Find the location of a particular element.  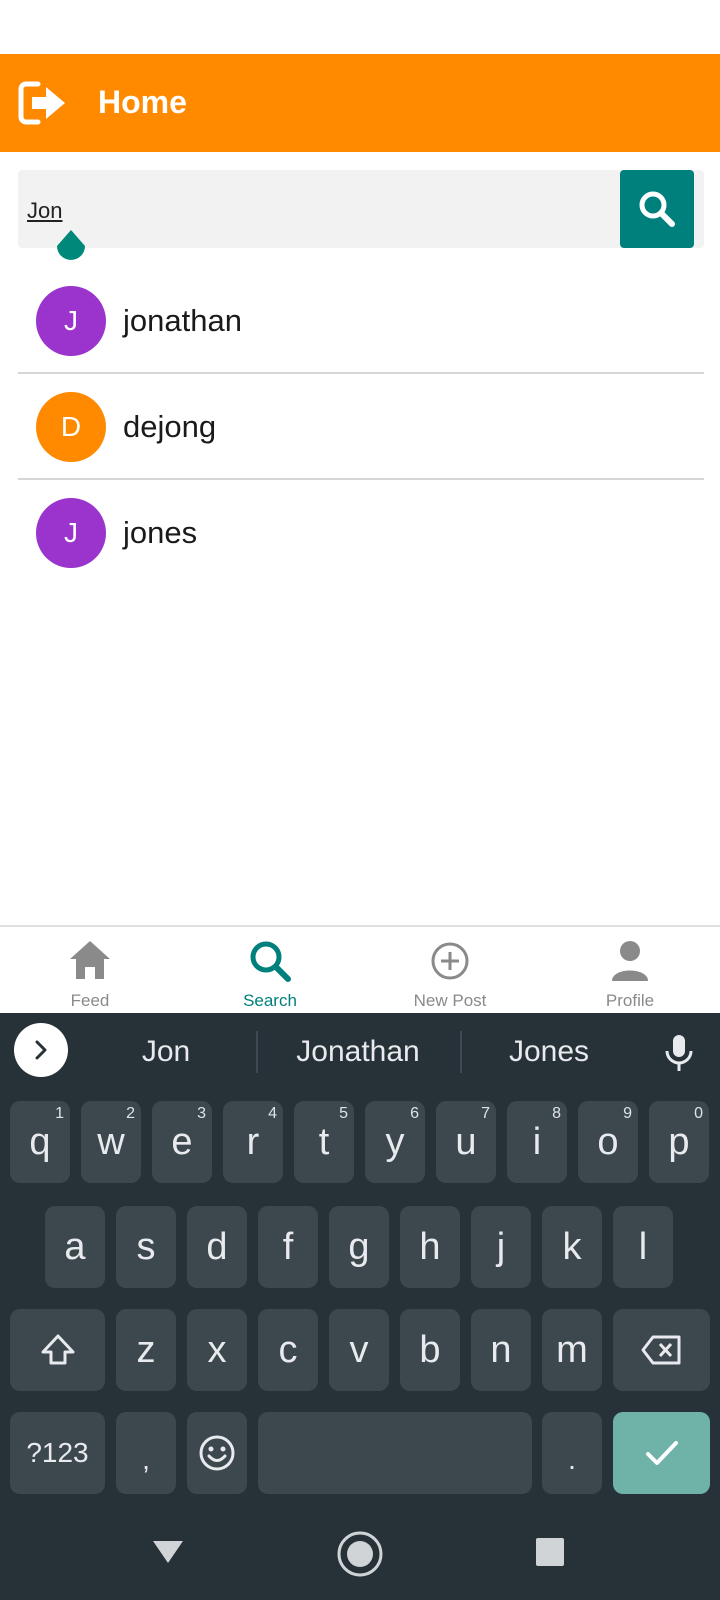

comma-key: , is located at coordinates (146, 1453).